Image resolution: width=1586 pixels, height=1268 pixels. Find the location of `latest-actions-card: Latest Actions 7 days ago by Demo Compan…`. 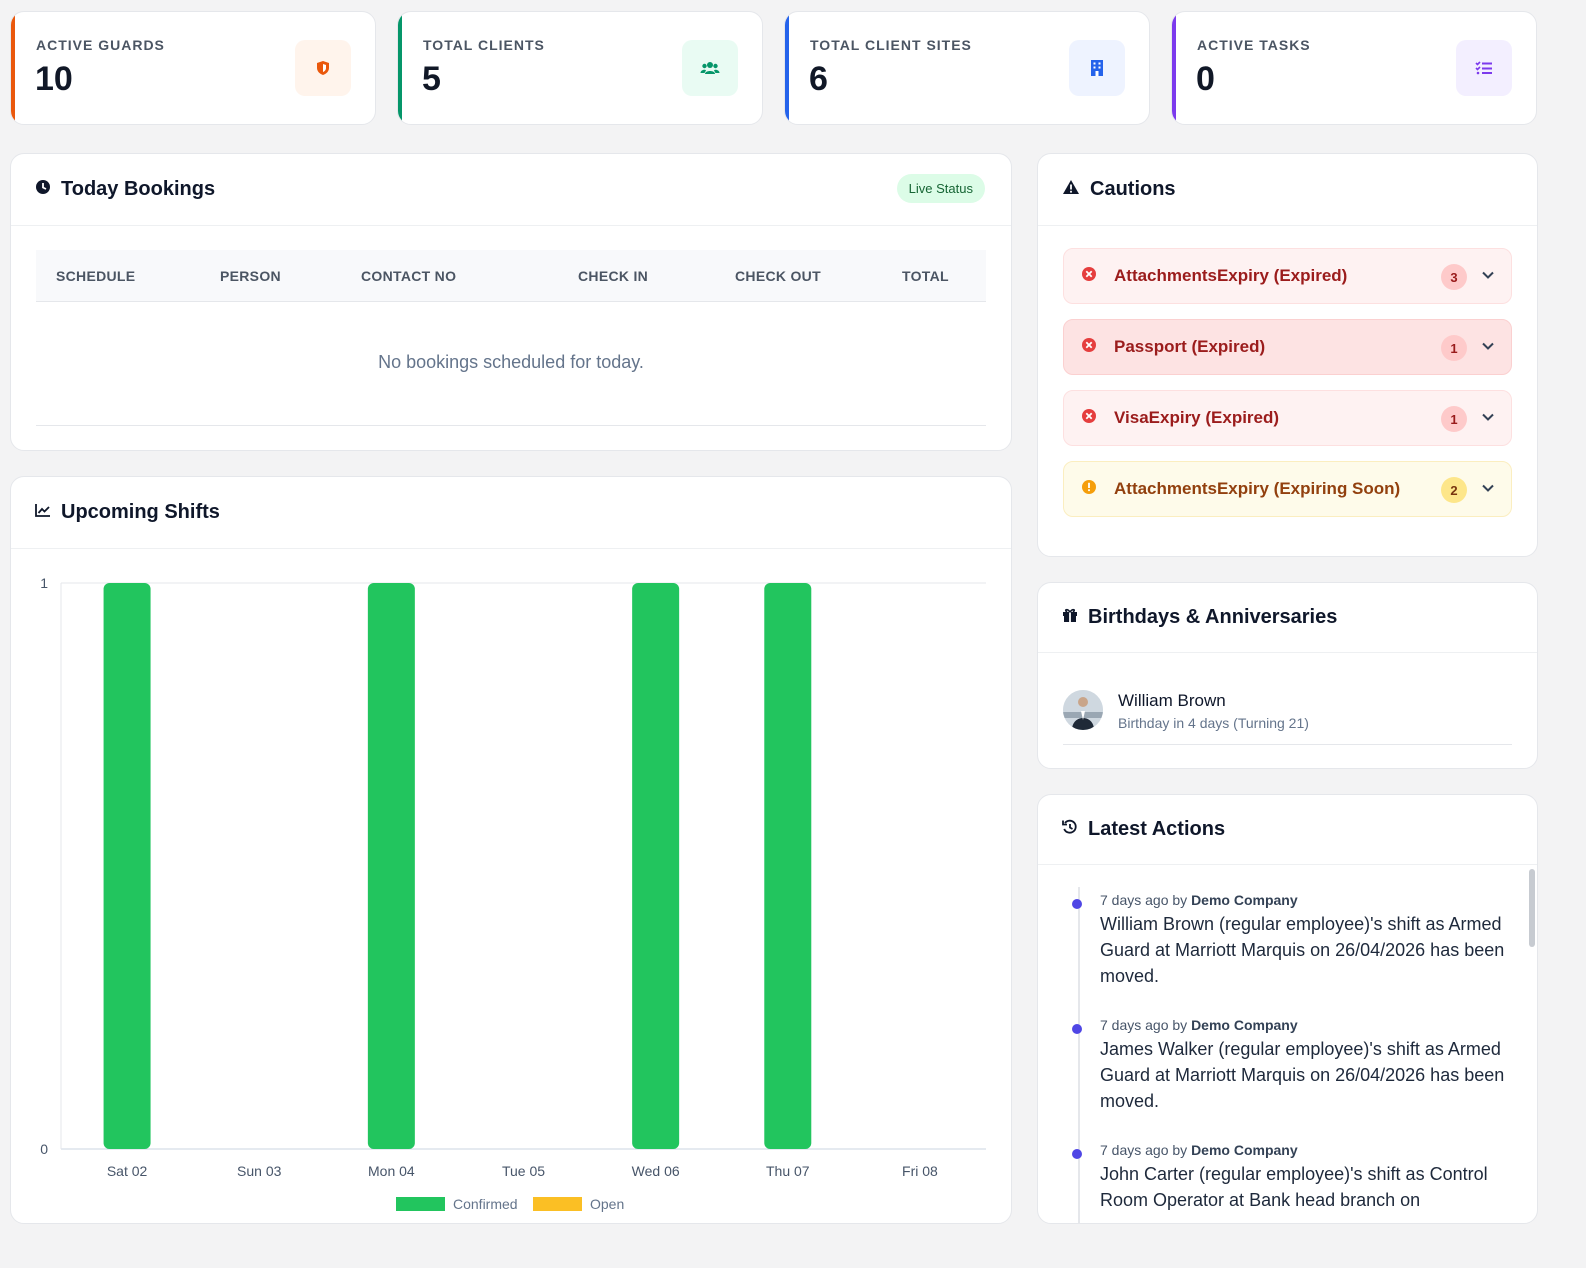

latest-actions-card: Latest Actions 7 days ago by Demo Compan… is located at coordinates (1287, 1009).